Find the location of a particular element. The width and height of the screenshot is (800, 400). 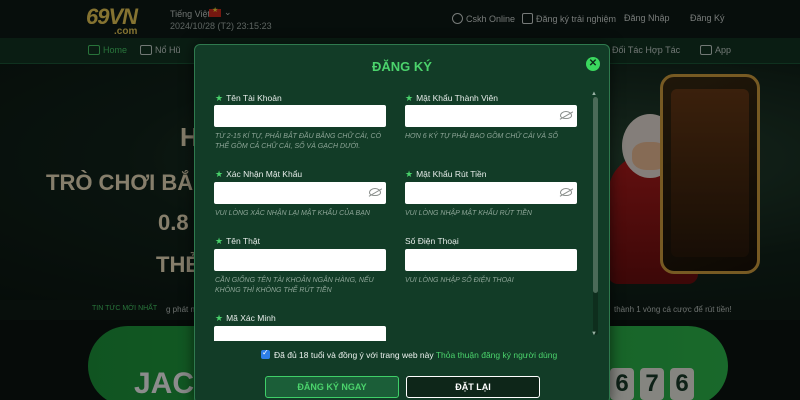

phone-hint: Vui lòng nhập số điện thoại is located at coordinates (459, 280).